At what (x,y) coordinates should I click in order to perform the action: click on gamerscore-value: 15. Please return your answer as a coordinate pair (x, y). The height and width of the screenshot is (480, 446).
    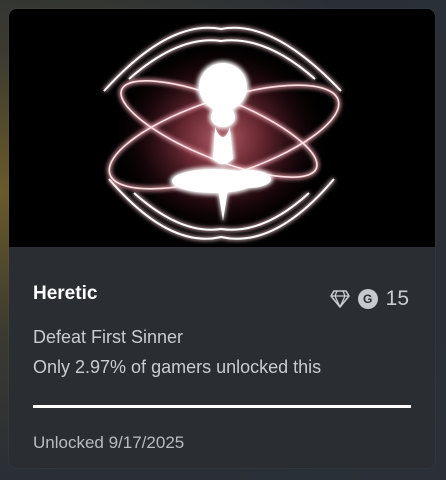
    Looking at the image, I should click on (397, 298).